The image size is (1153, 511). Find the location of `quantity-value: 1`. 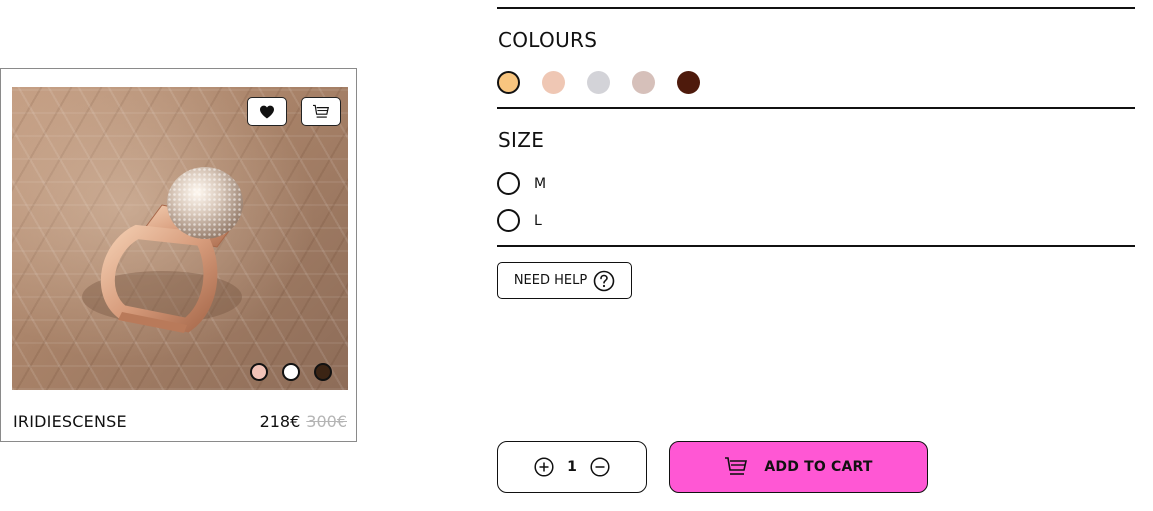

quantity-value: 1 is located at coordinates (572, 467).